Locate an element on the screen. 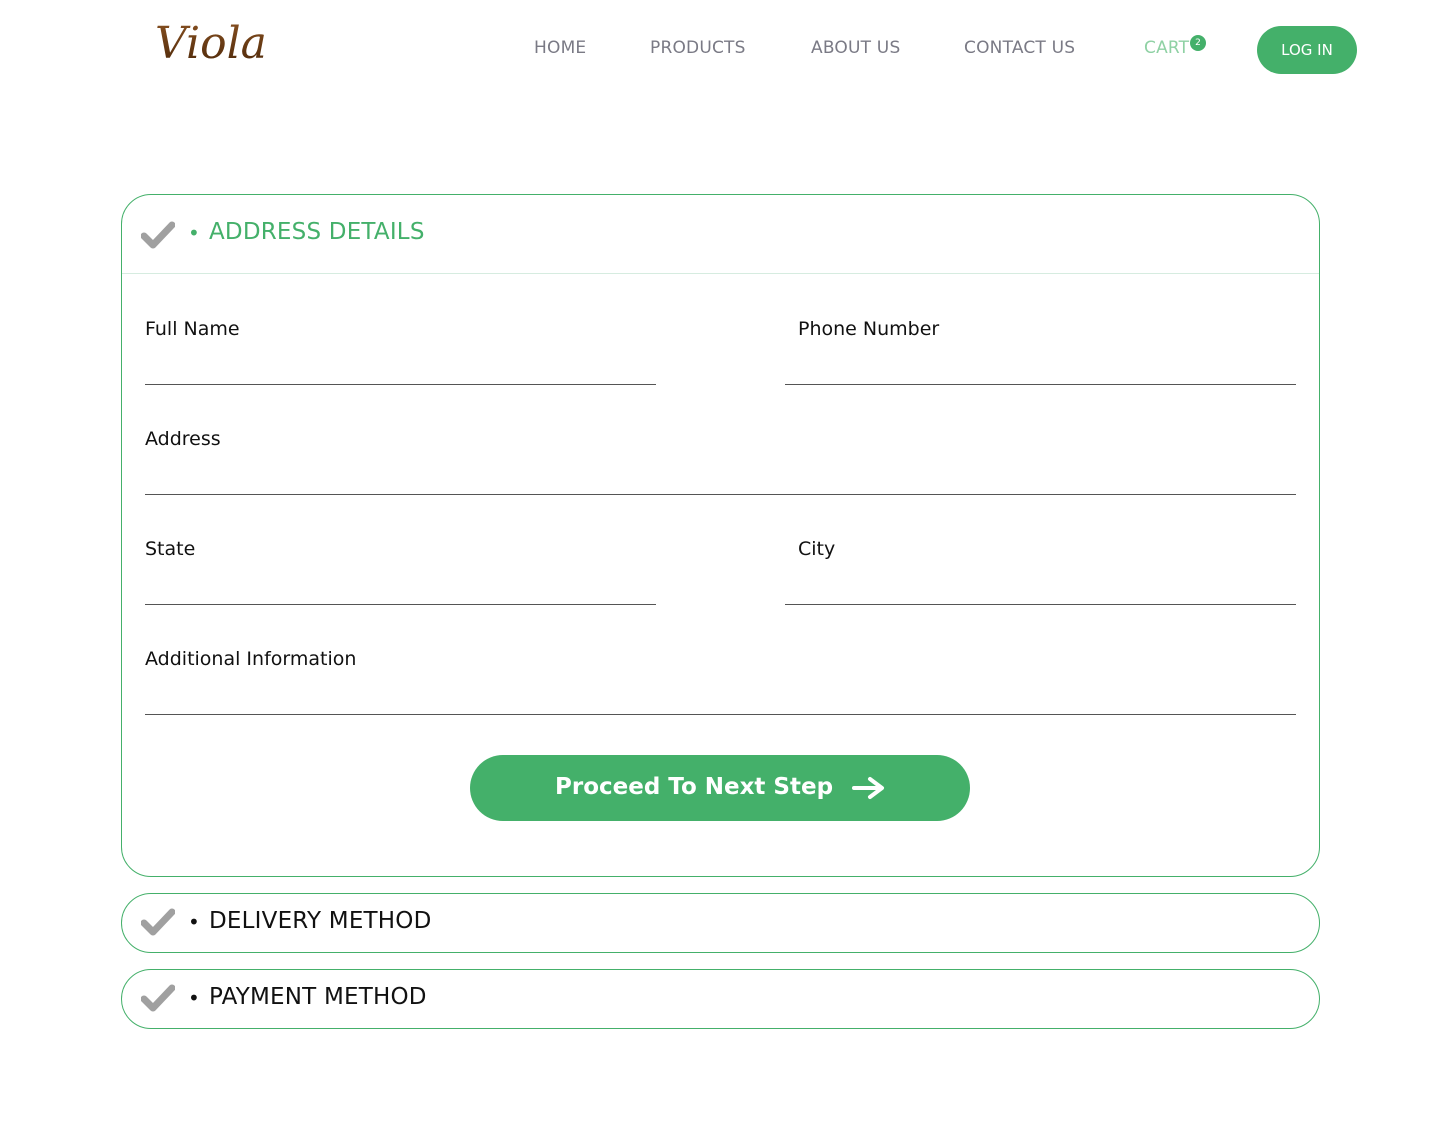  city-label: City is located at coordinates (817, 549).